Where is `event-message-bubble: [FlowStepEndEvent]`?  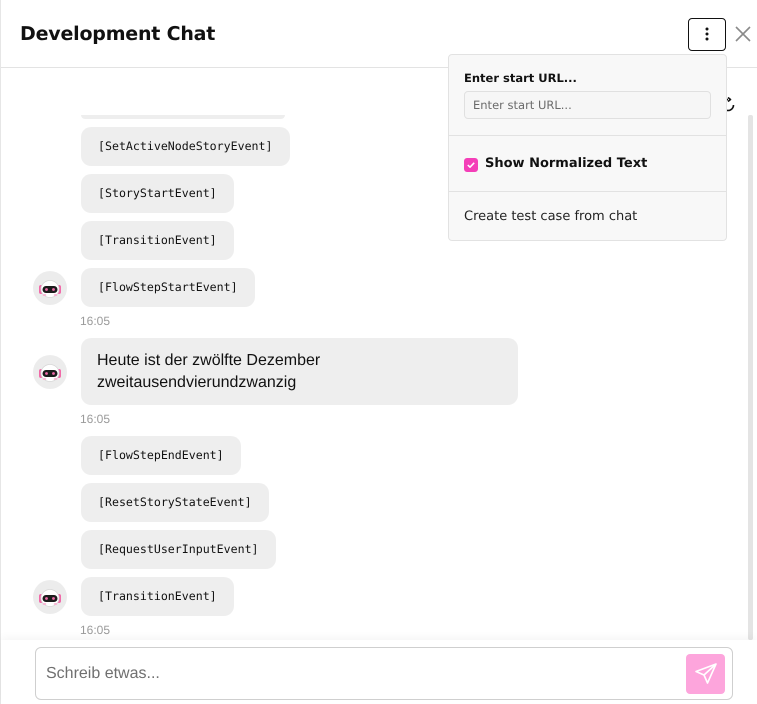 event-message-bubble: [FlowStepEndEvent] is located at coordinates (161, 455).